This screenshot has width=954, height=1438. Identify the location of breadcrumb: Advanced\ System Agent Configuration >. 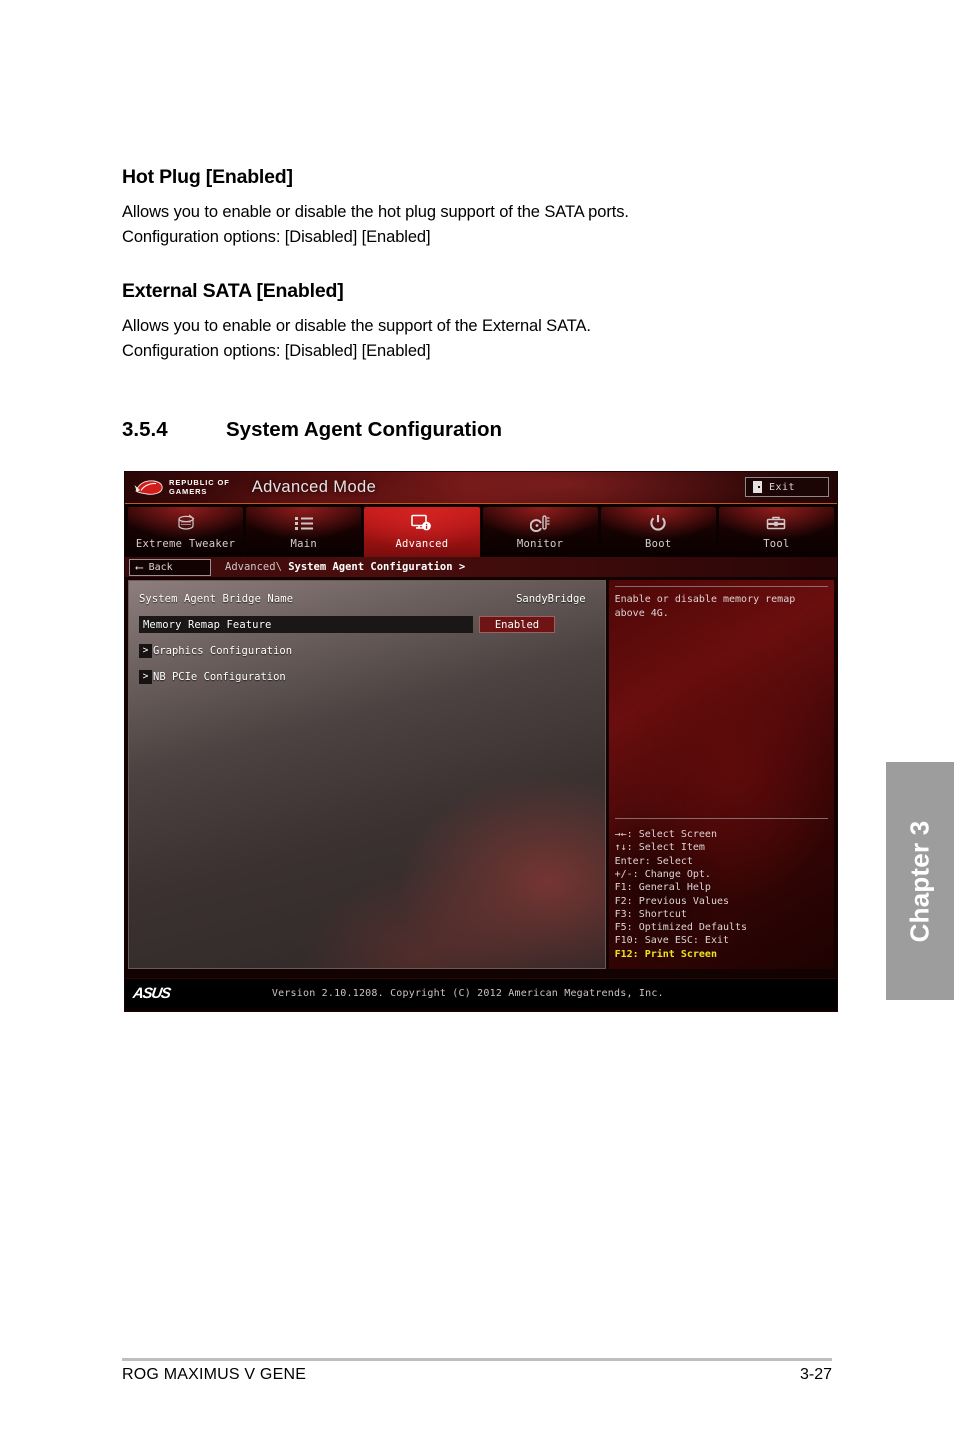
(345, 567).